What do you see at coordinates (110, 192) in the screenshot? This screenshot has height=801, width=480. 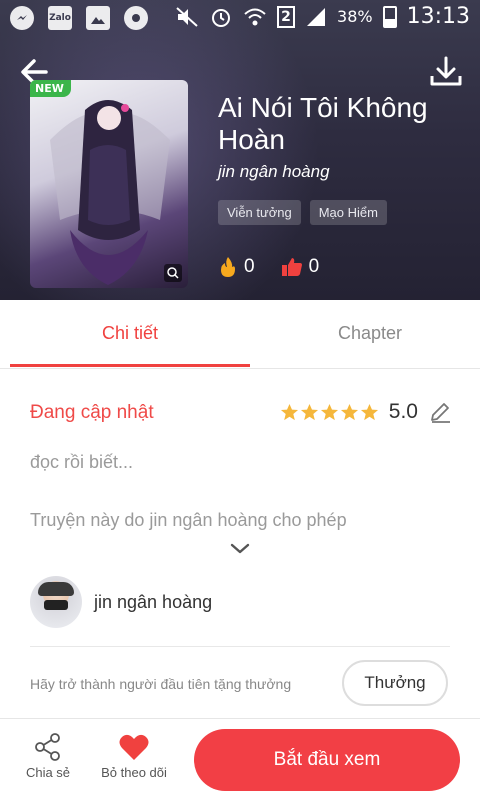 I see `cover-artwork` at bounding box center [110, 192].